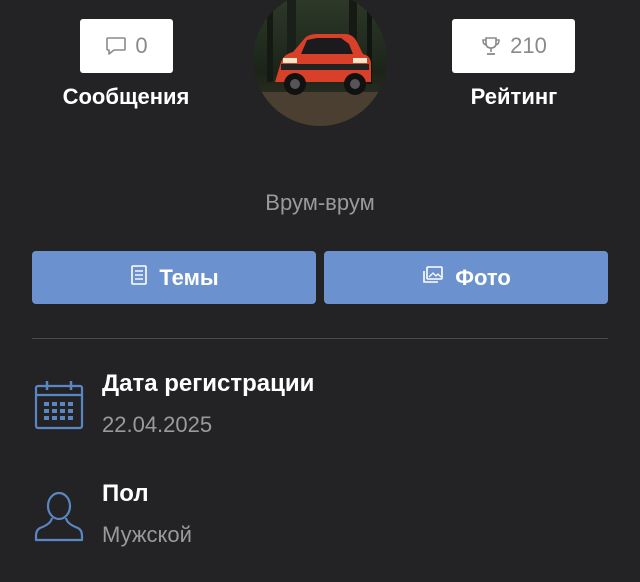  I want to click on topics-button: Темы, so click(174, 277).